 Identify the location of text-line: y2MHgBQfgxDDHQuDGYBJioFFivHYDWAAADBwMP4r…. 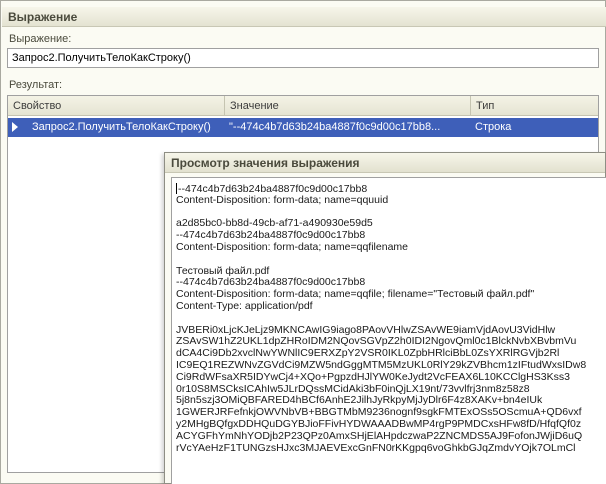
(379, 423).